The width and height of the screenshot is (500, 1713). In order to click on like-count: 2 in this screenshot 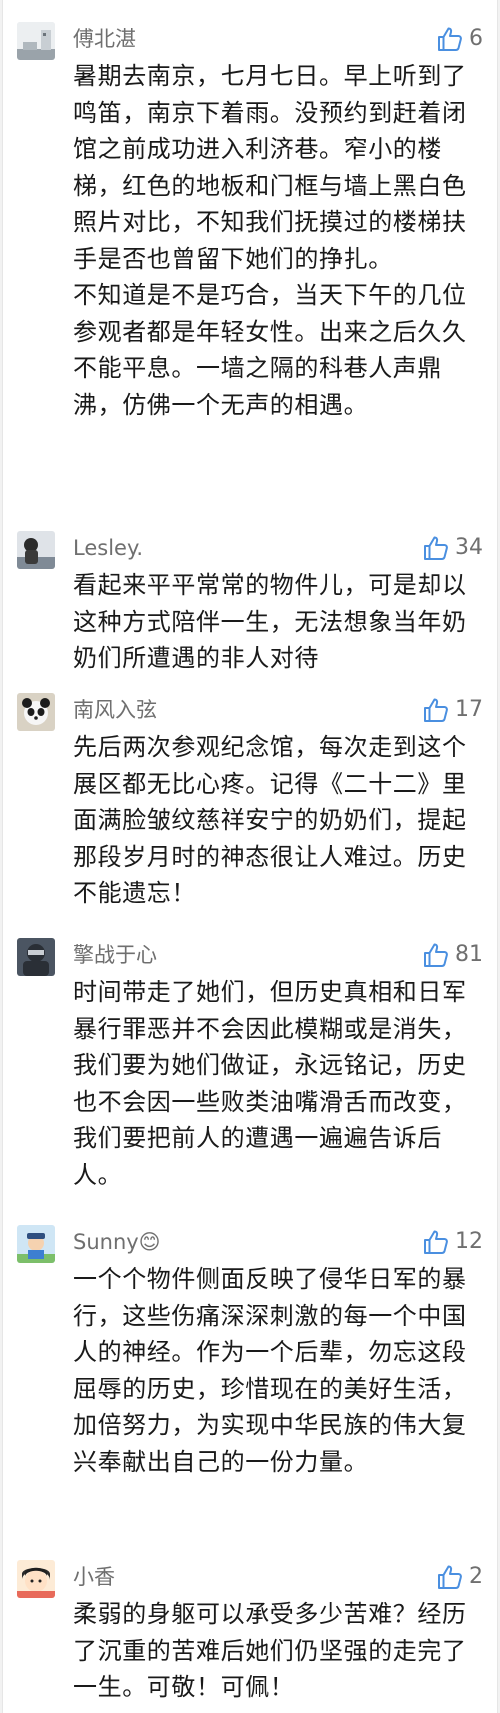, I will do `click(476, 1576)`.